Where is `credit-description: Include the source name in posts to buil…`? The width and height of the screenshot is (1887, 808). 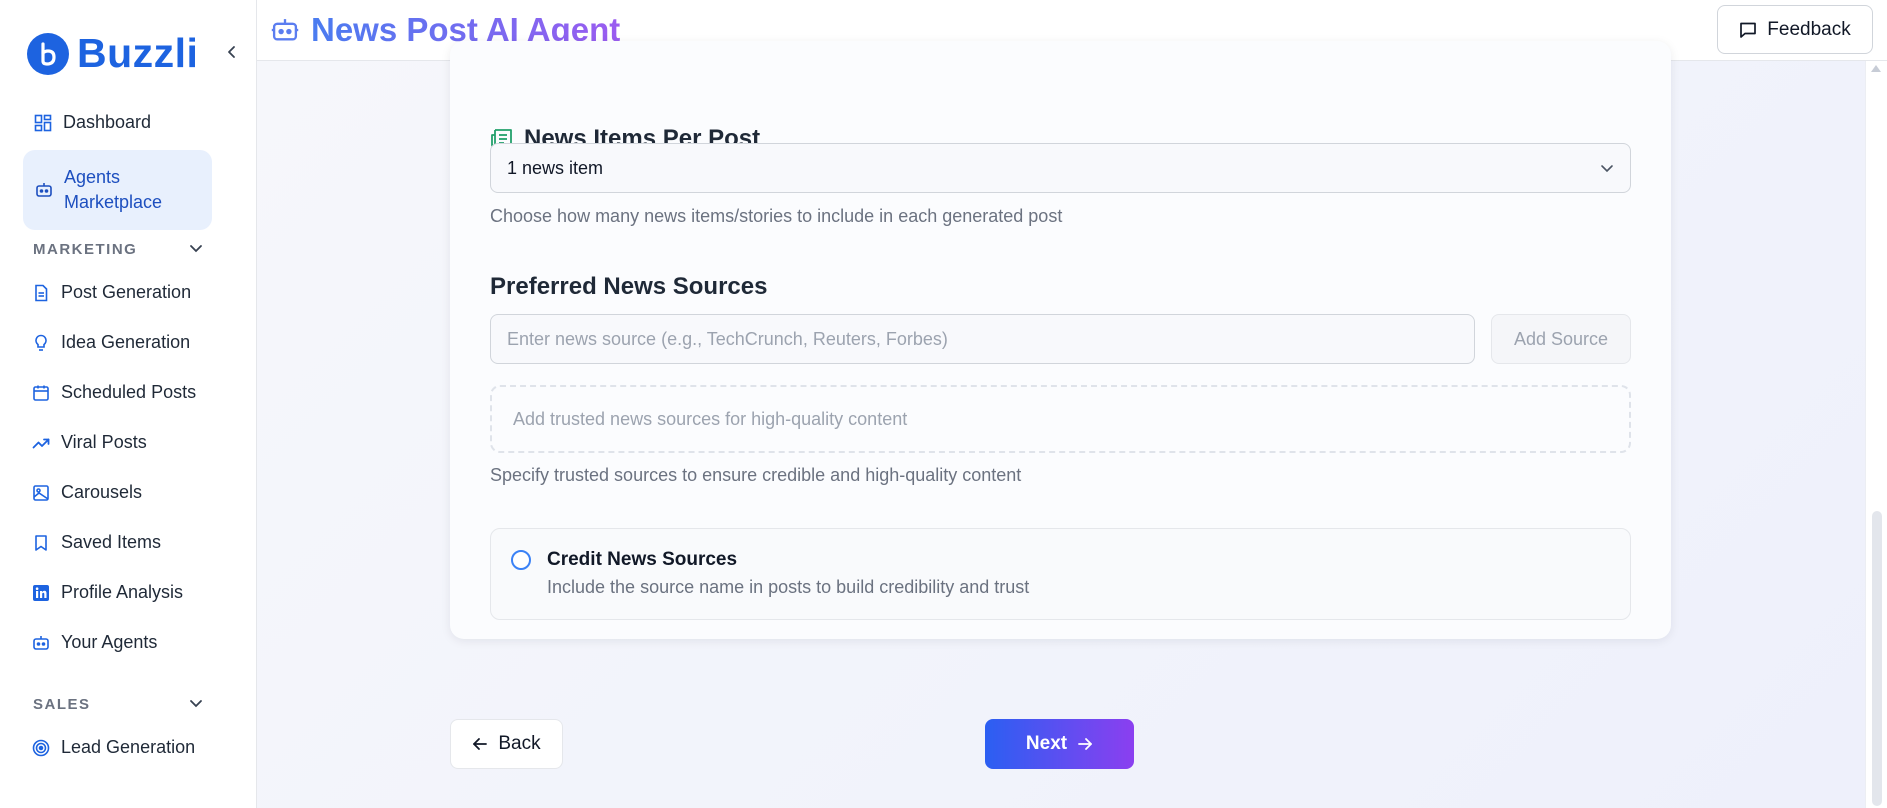 credit-description: Include the source name in posts to buil… is located at coordinates (788, 587).